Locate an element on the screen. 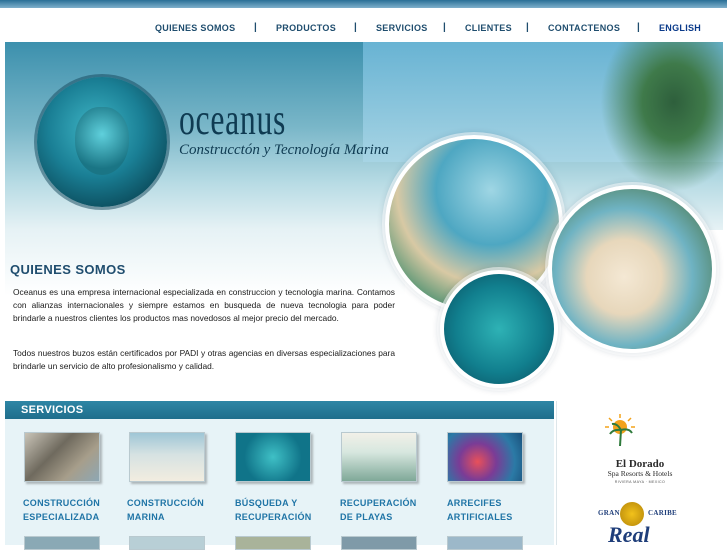 This screenshot has height=550, width=727. service-label-line2: RECUPERACIÓN is located at coordinates (273, 517).